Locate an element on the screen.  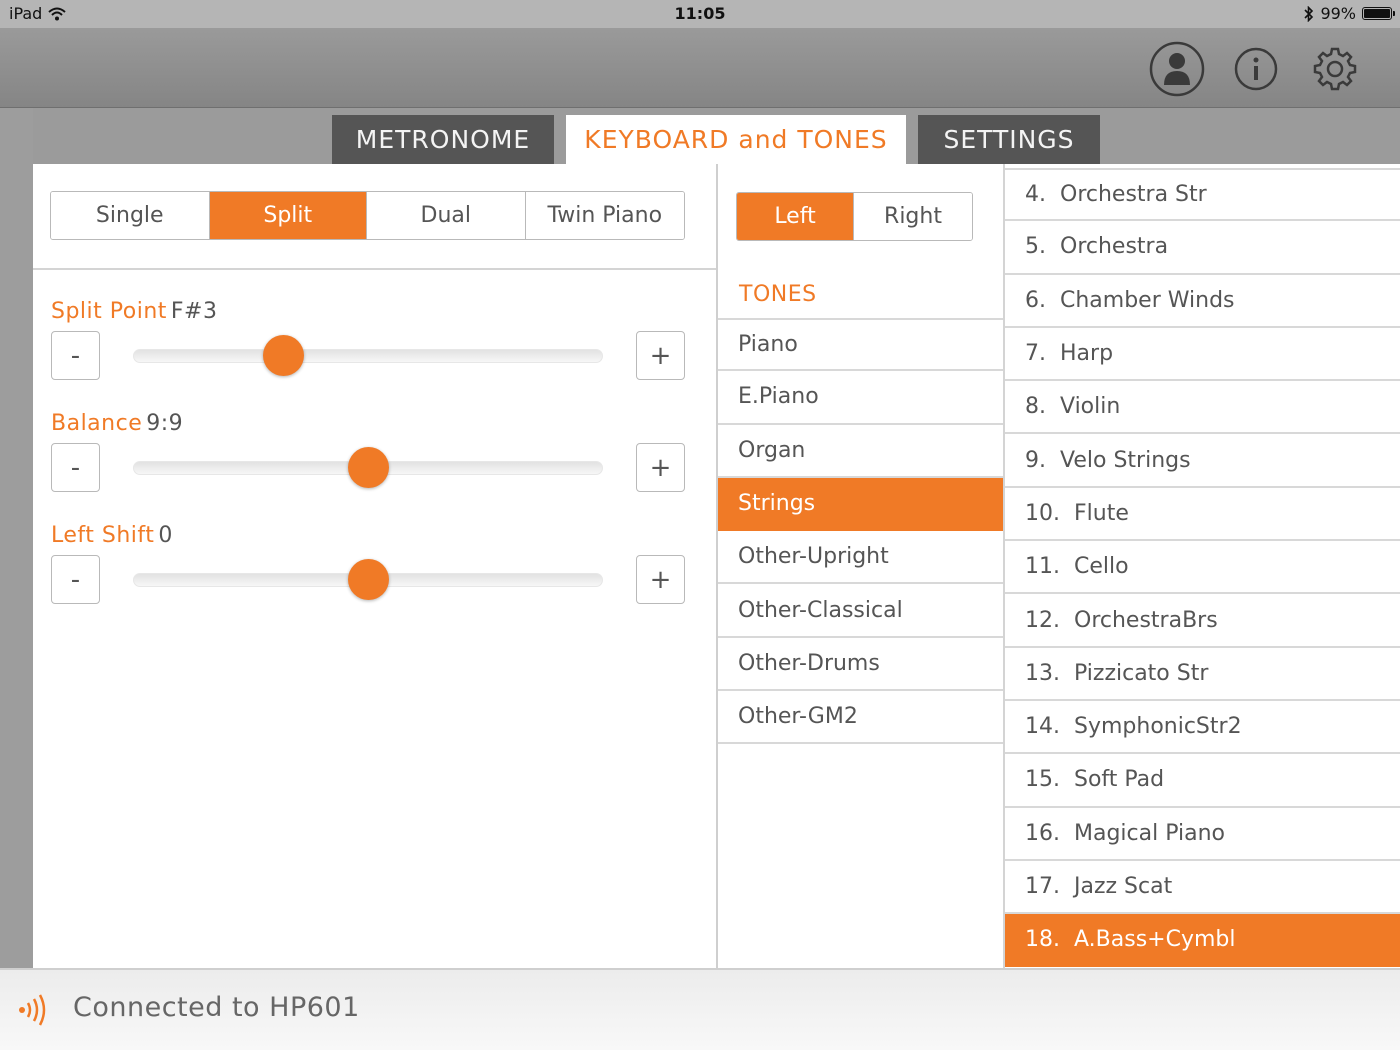
mode-twin-piano-button: Twin Piano is located at coordinates (604, 215).